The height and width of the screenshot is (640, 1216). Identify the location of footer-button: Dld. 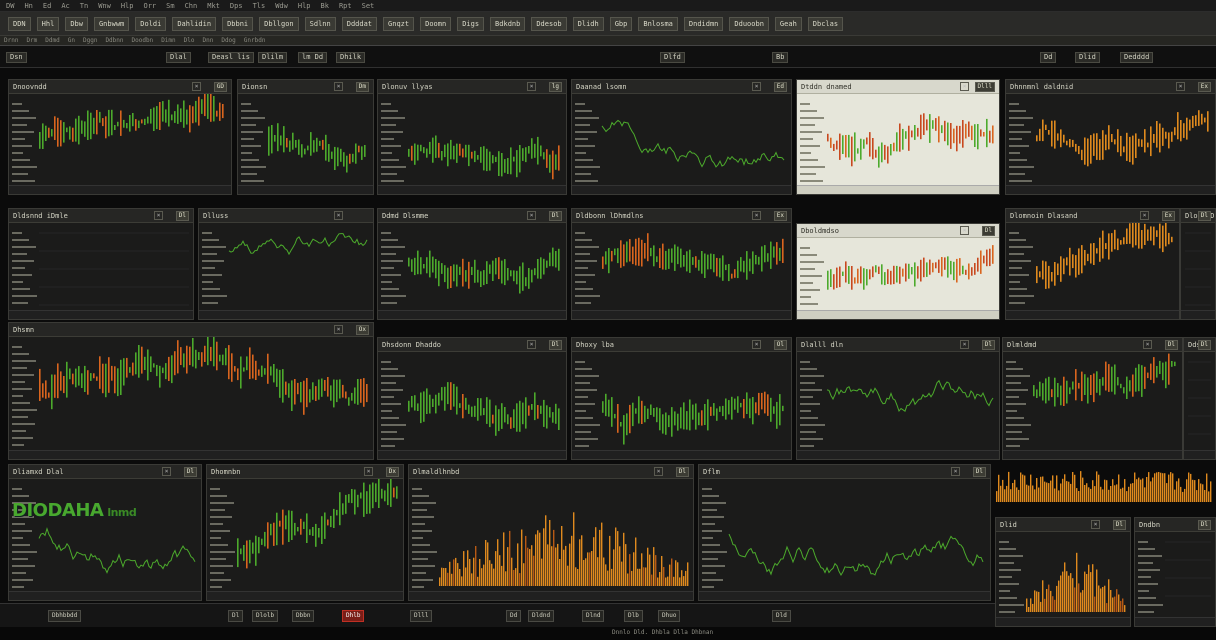
(781, 616).